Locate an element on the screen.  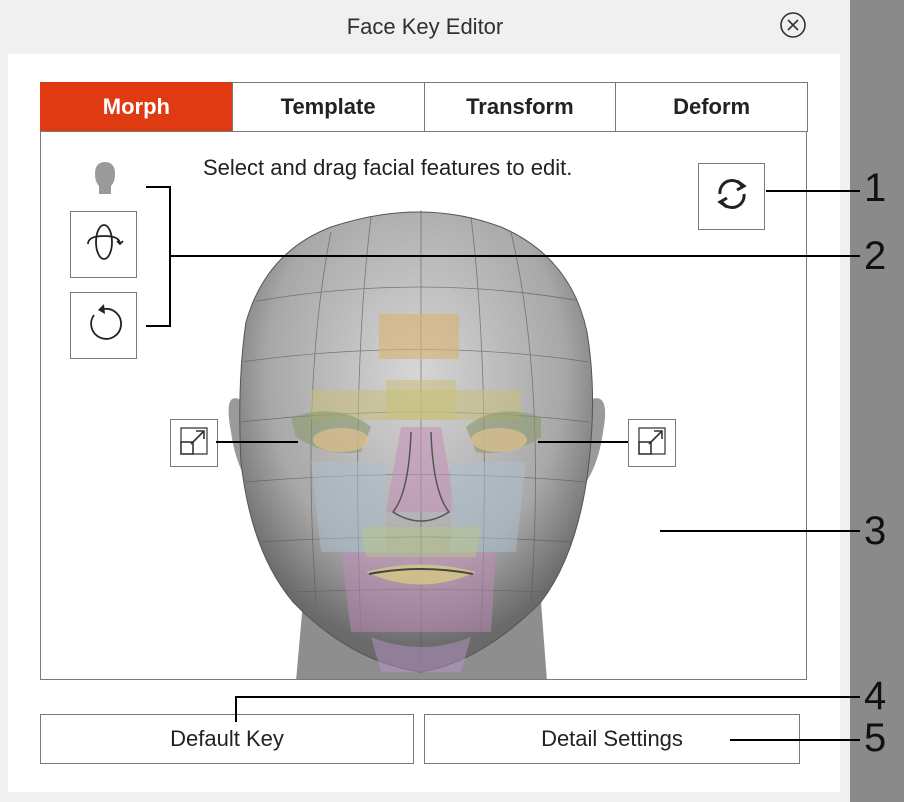
callout-2: 2 is located at coordinates (875, 256).